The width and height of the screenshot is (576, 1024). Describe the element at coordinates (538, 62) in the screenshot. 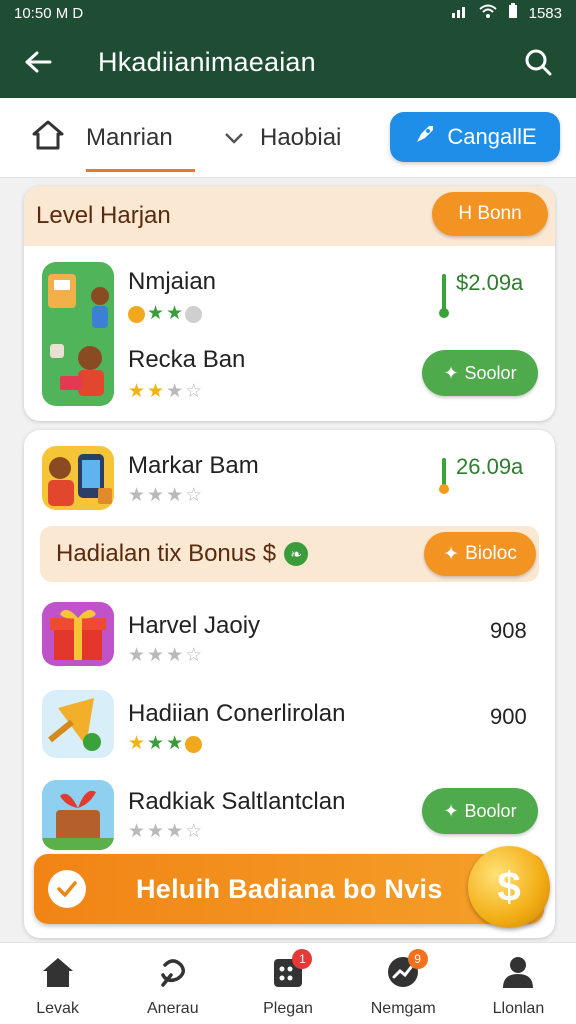

I see `search-icon` at that location.